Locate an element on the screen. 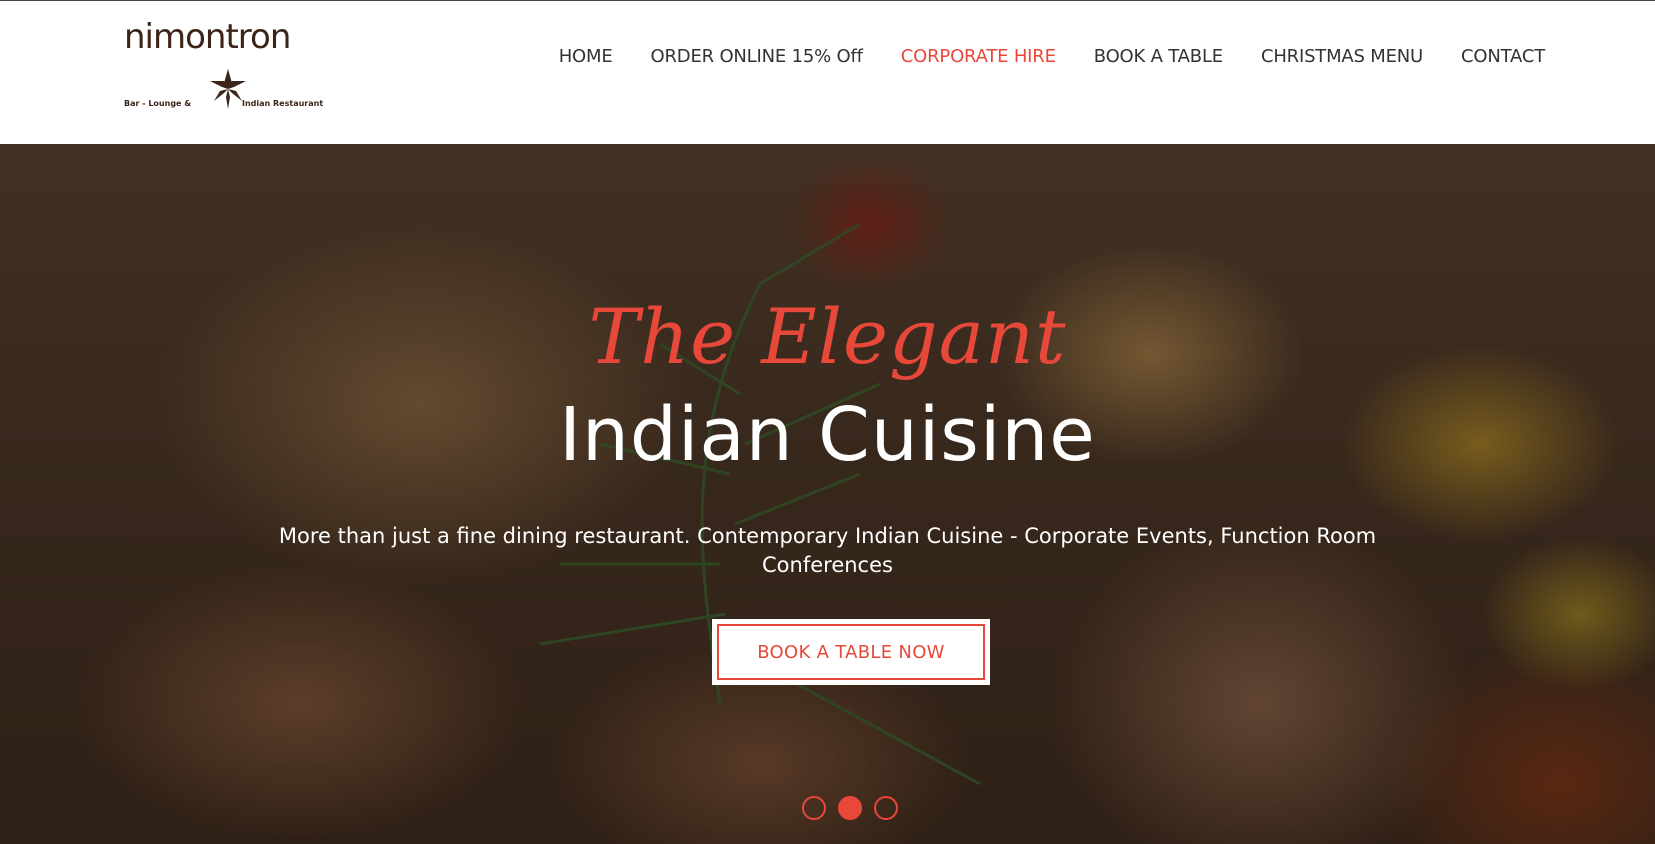  nav-item-book-a-table: BOOK A TABLE is located at coordinates (1158, 56).